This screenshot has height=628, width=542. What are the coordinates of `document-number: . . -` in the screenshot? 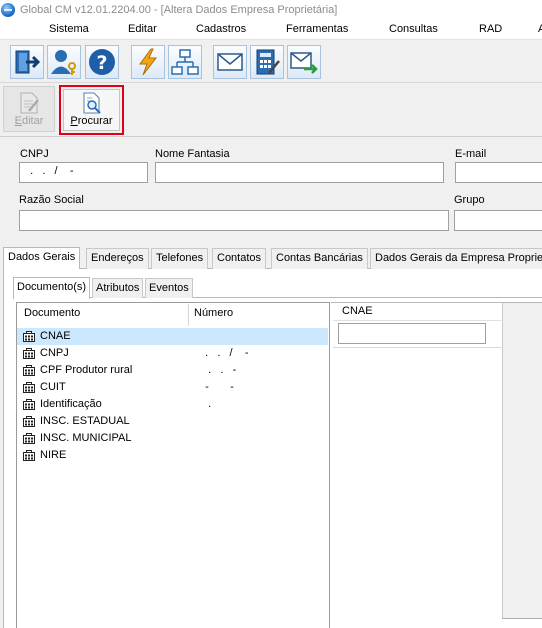 It's located at (218, 370).